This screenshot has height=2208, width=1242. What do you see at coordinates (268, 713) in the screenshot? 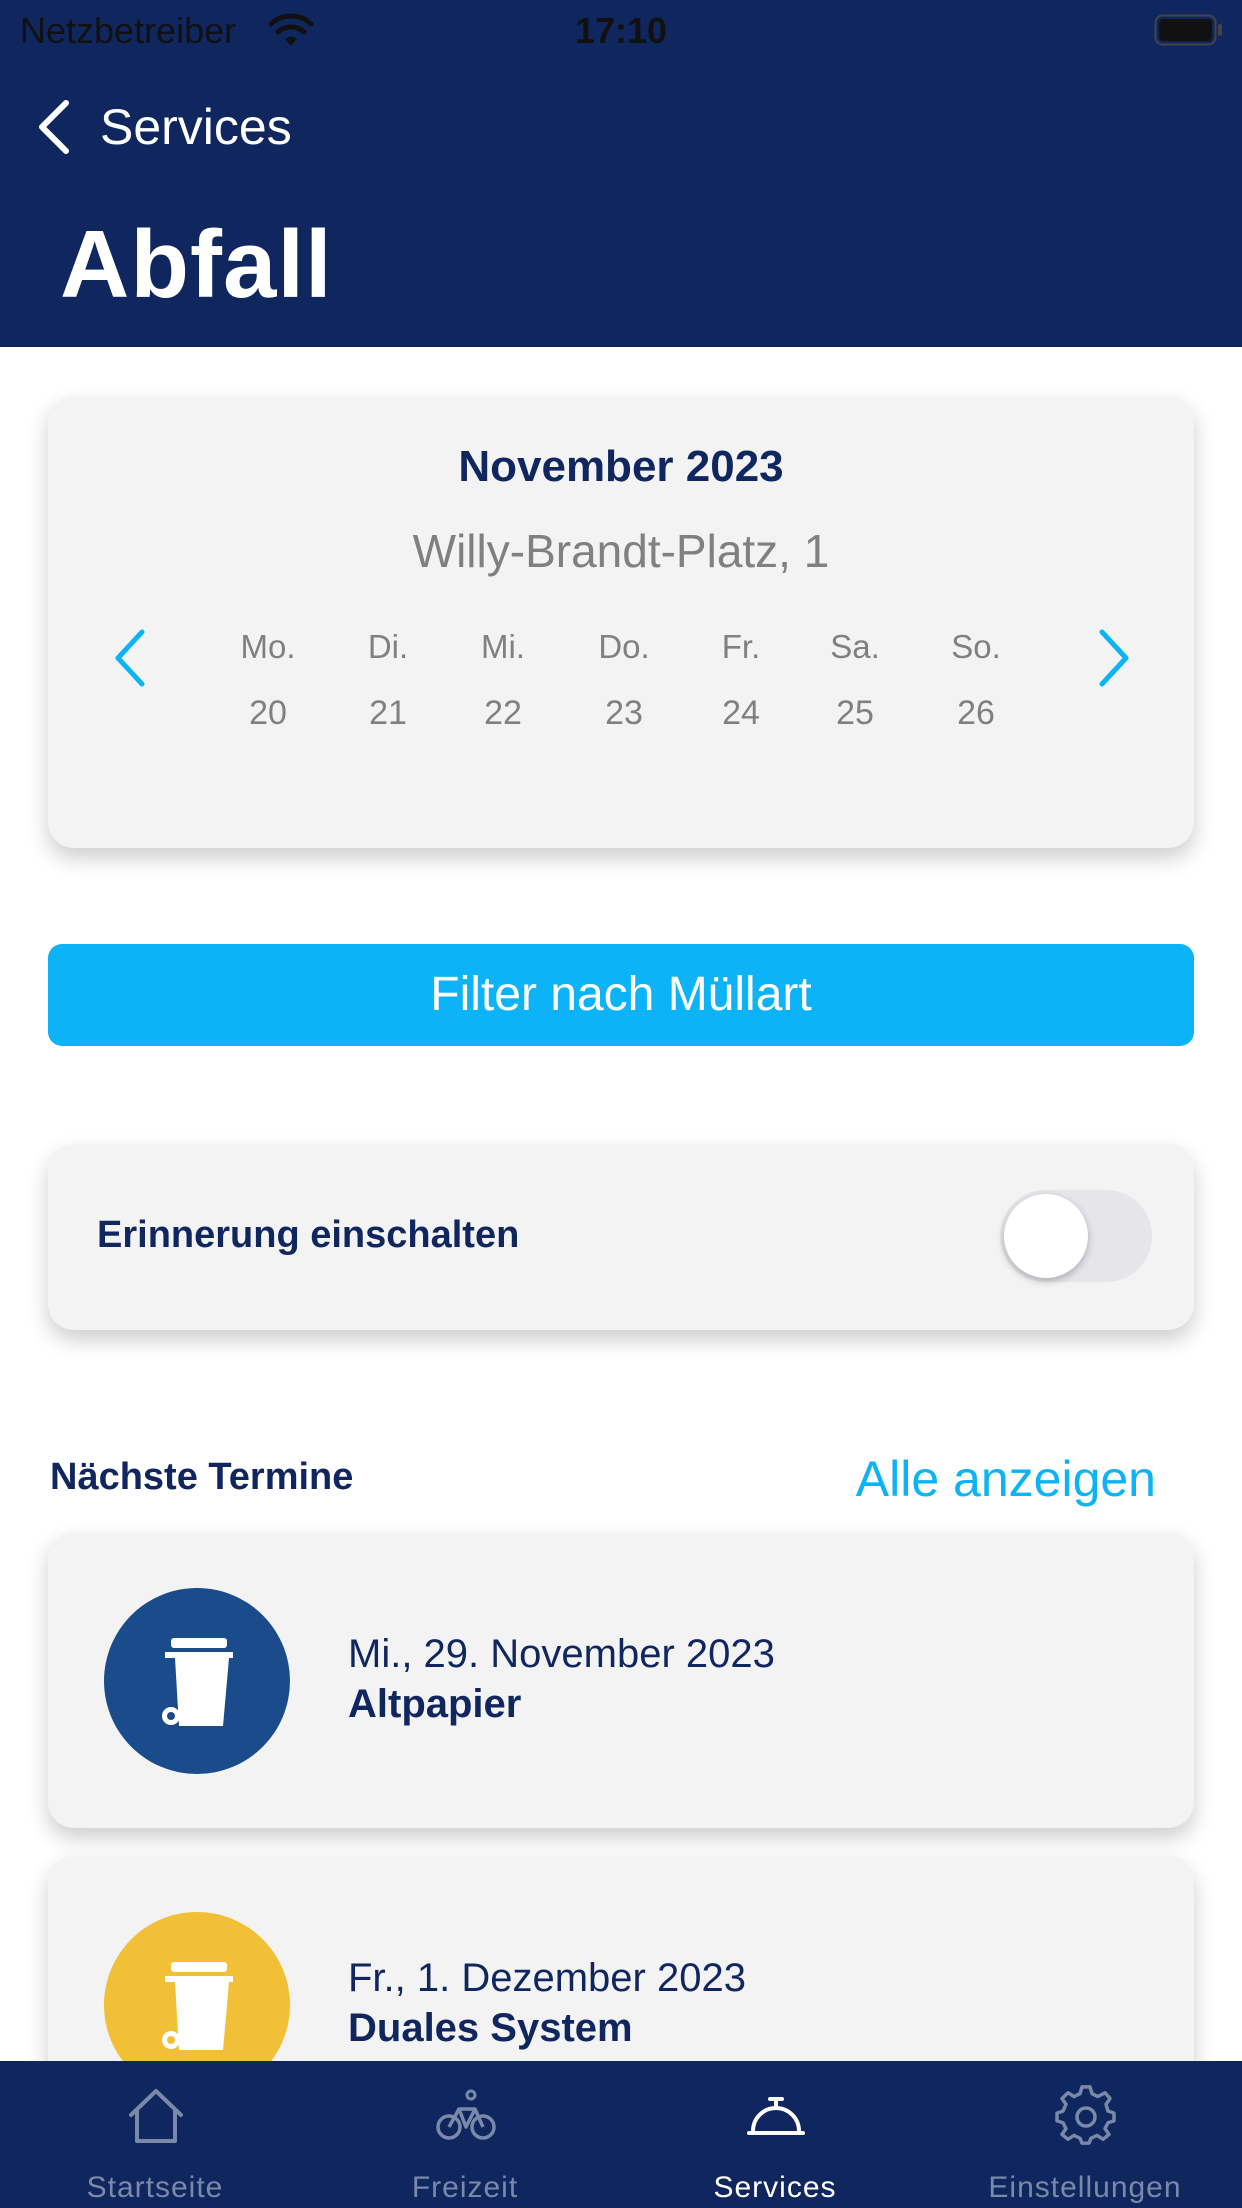
I see `day-date: 20` at bounding box center [268, 713].